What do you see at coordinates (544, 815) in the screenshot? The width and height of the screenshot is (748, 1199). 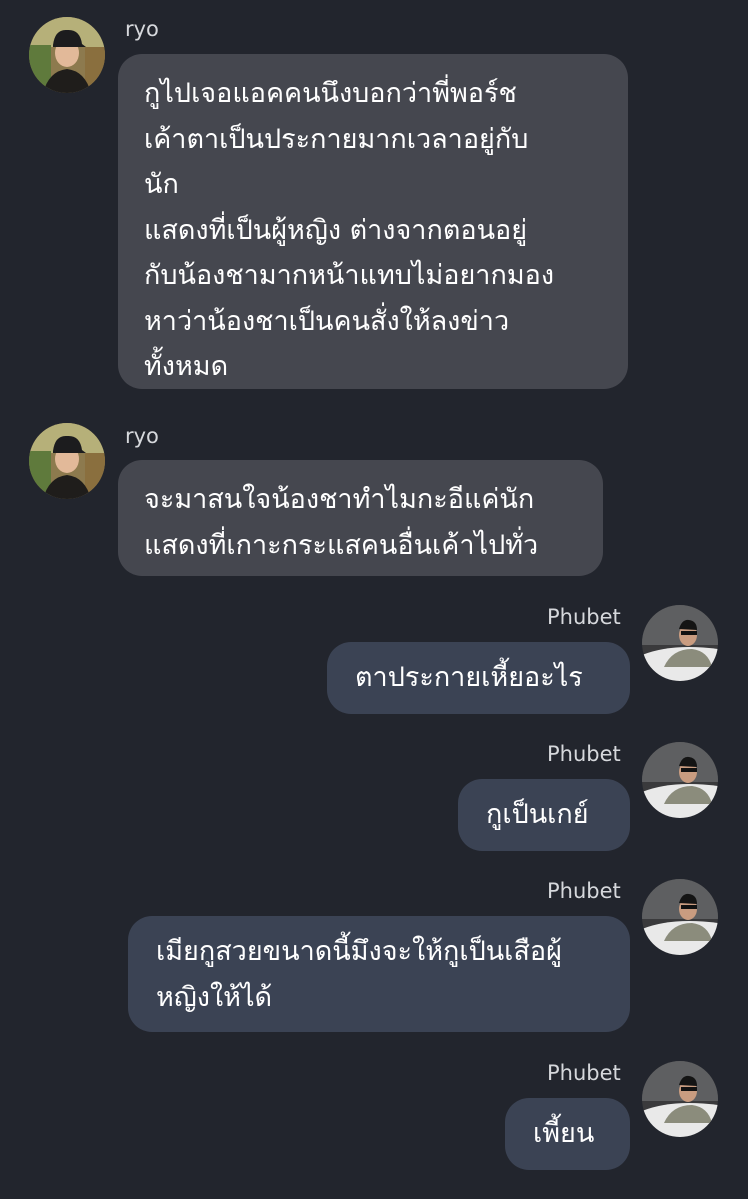 I see `message-bubble-outgoing: กูเป็นเกย์` at bounding box center [544, 815].